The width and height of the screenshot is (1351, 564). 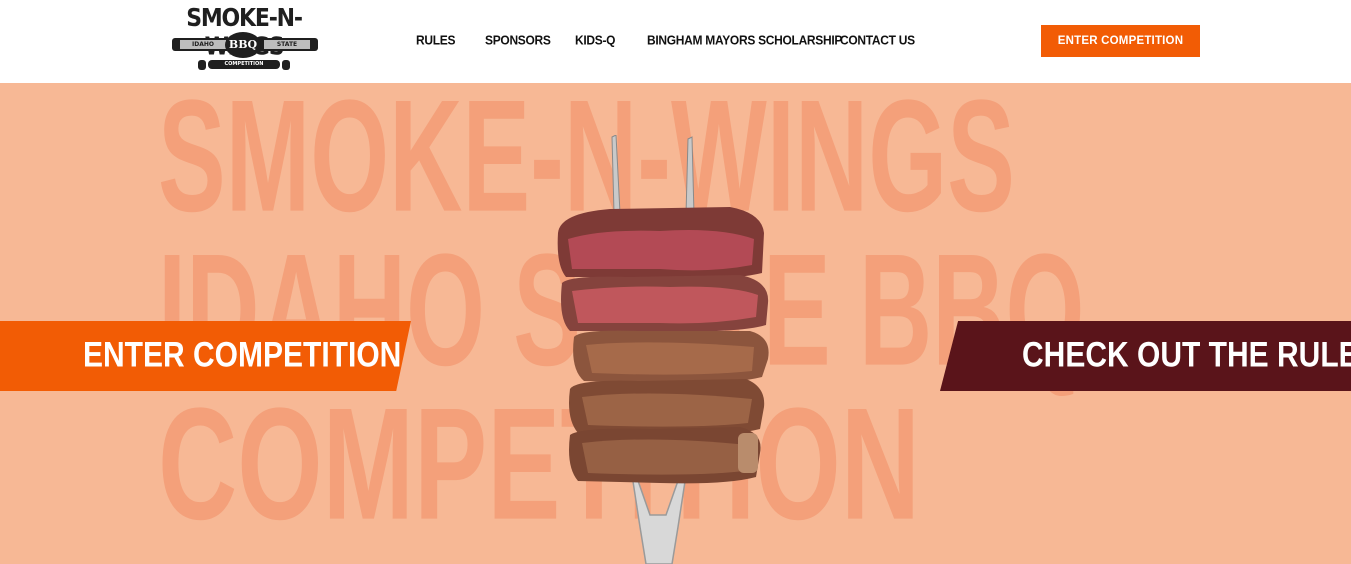 I want to click on logo-right-word: STATE, so click(x=287, y=44).